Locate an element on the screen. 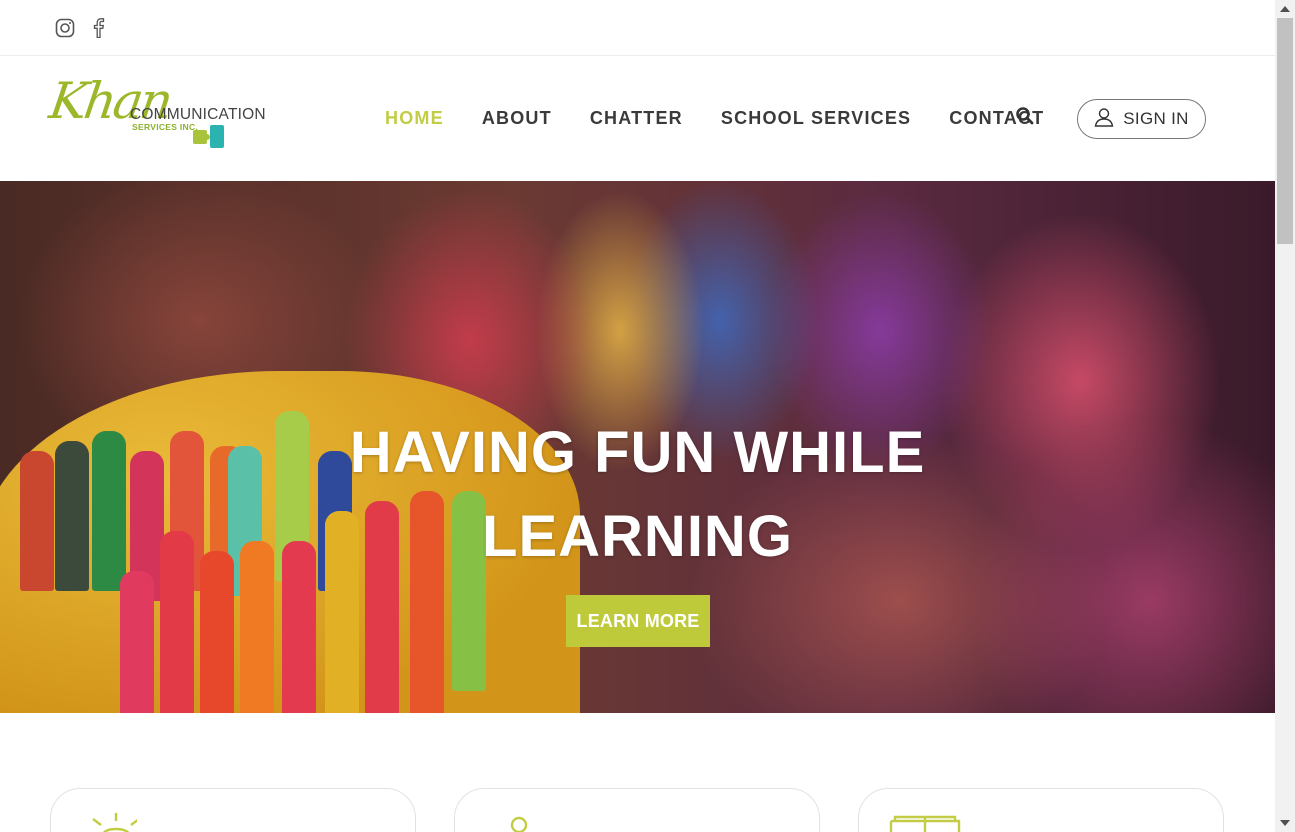 The height and width of the screenshot is (832, 1295). nav-item-chatter: CHATTER is located at coordinates (636, 118).